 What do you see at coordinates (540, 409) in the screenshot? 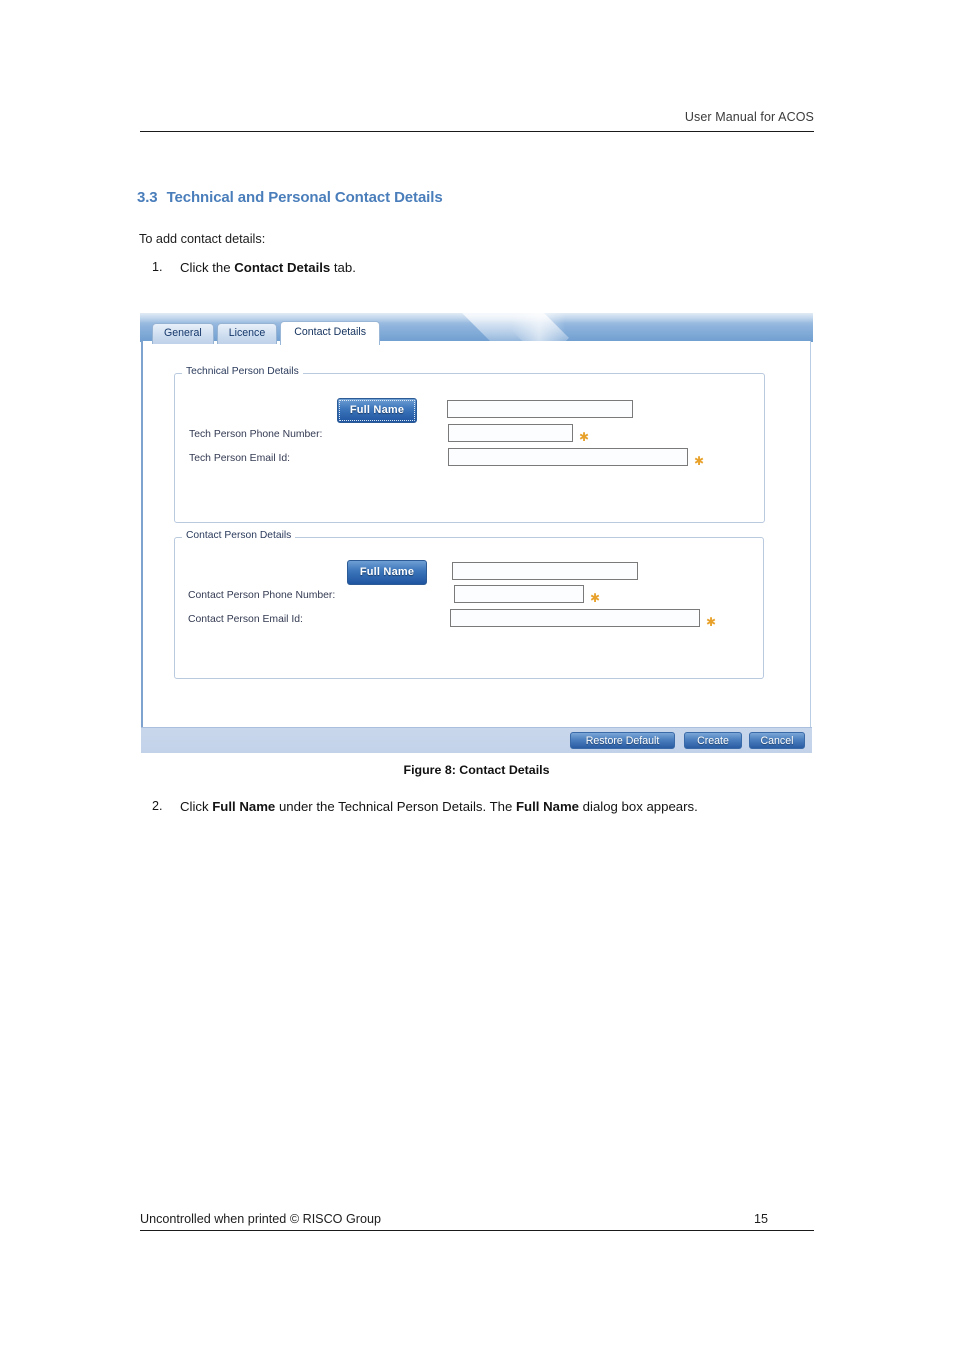
I see `tech-full-name-input` at bounding box center [540, 409].